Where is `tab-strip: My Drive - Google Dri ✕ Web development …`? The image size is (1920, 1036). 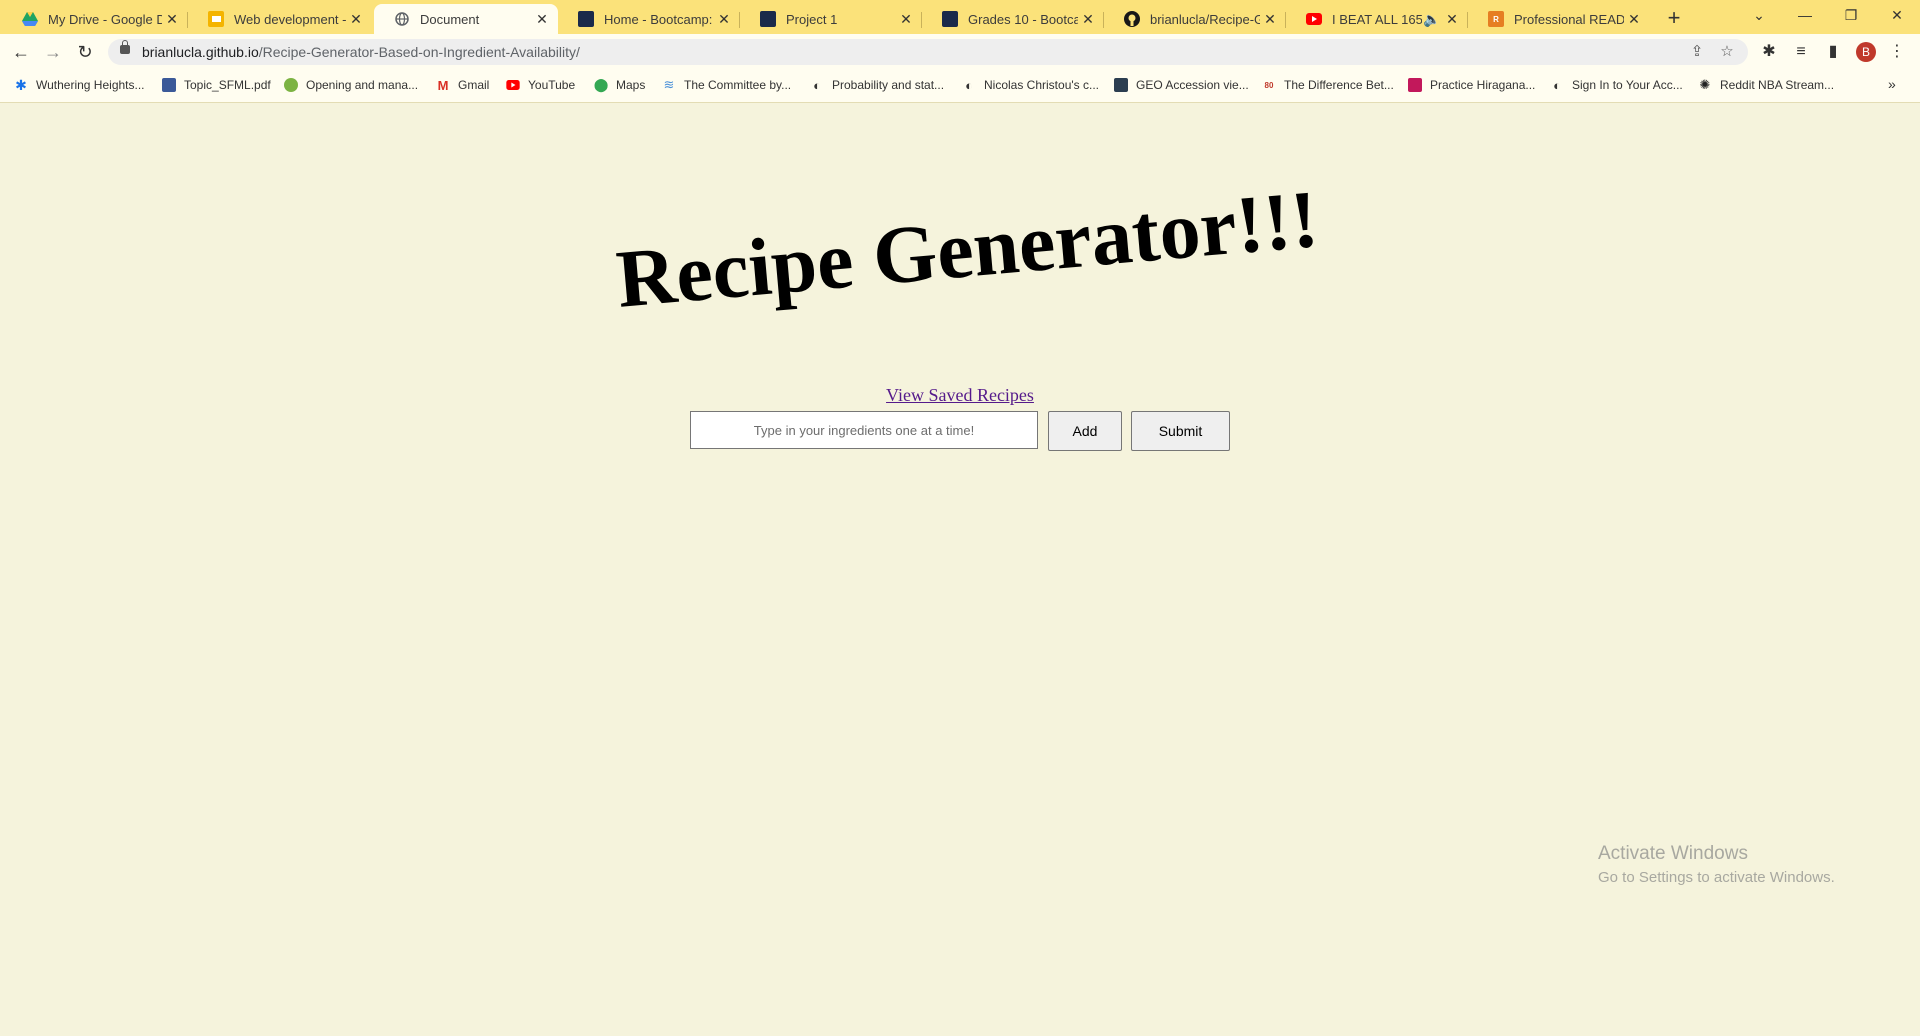
tab-strip: My Drive - Google Dri ✕ Web development … is located at coordinates (960, 17).